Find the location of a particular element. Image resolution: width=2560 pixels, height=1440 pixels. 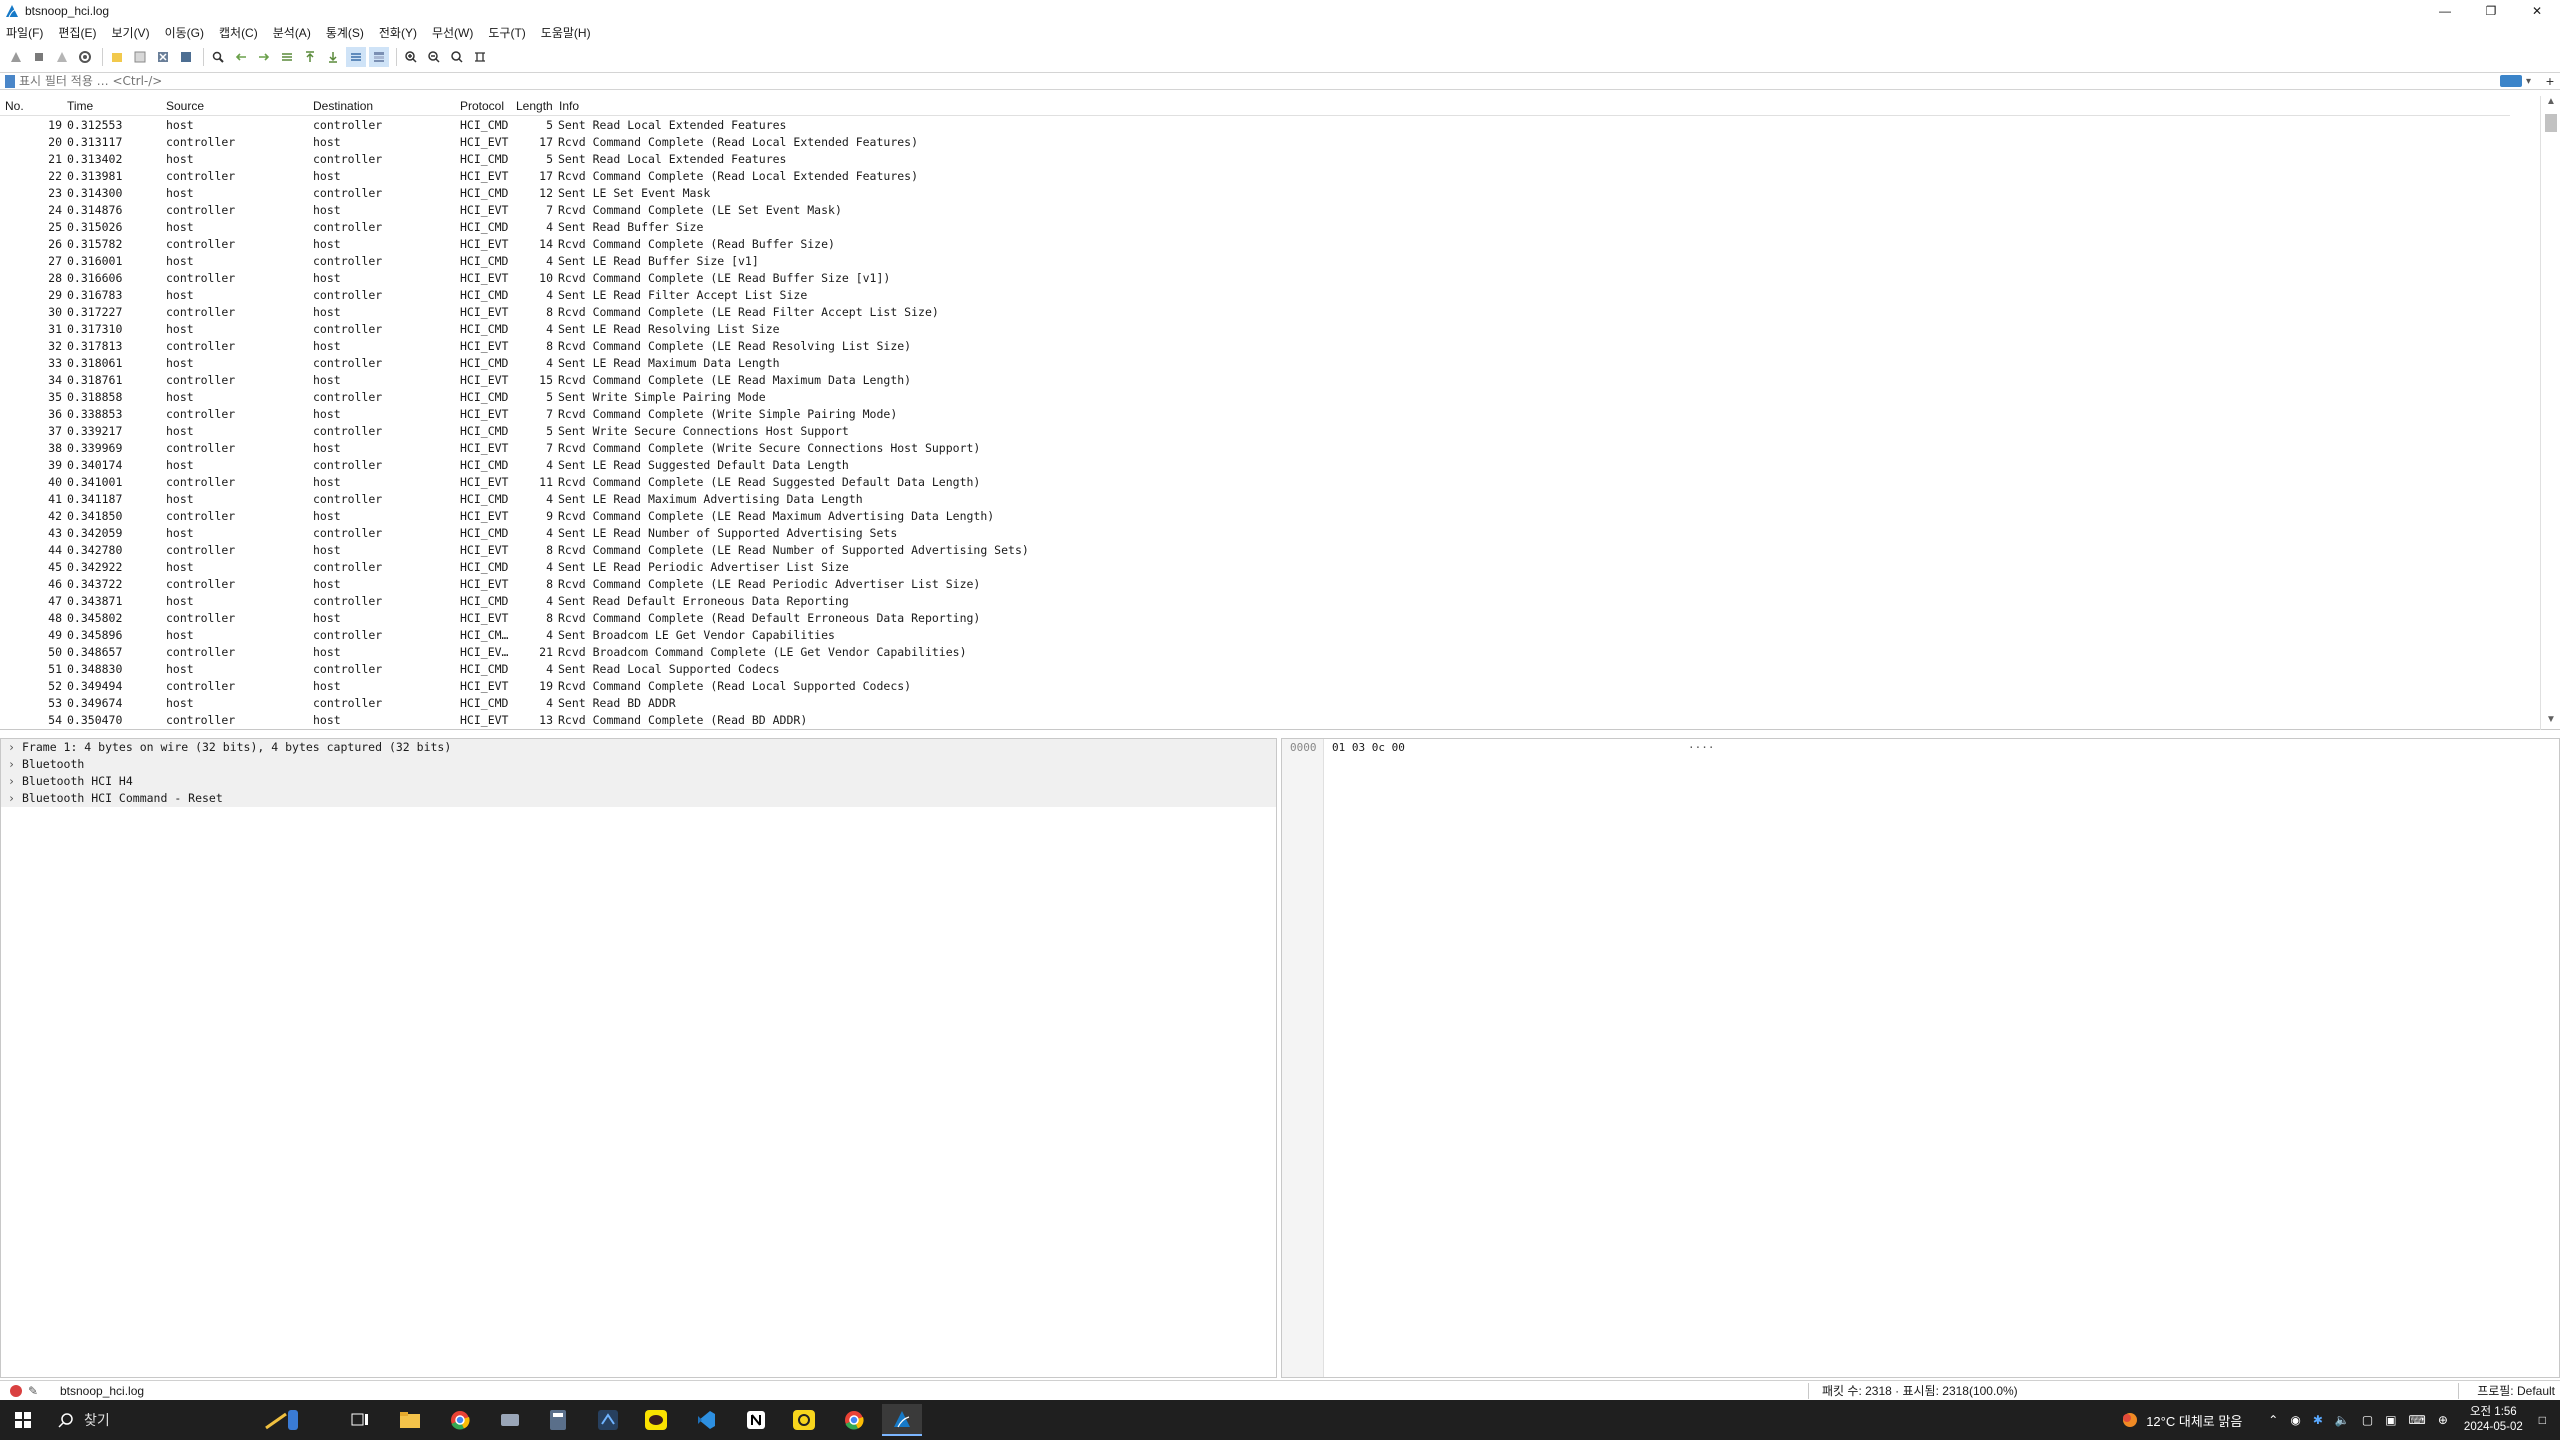

go-to-packet-icon is located at coordinates (287, 57).